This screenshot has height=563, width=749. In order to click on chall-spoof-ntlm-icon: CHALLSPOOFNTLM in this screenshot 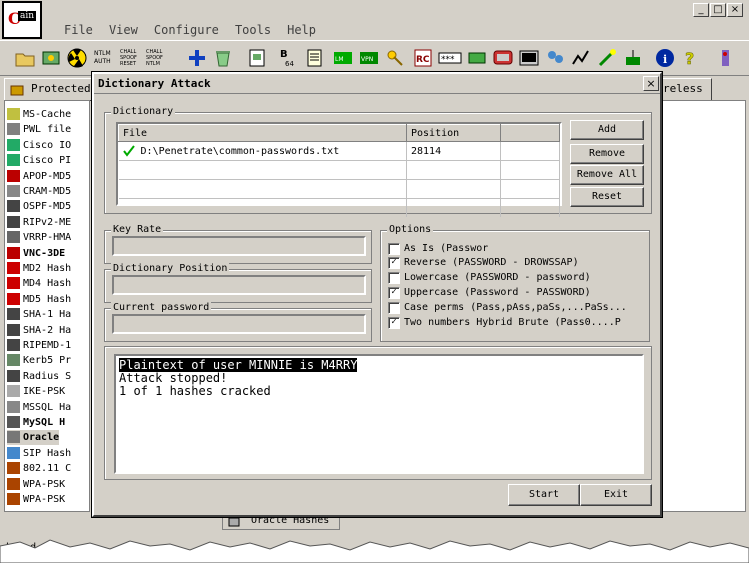, I will do `click(158, 58)`.